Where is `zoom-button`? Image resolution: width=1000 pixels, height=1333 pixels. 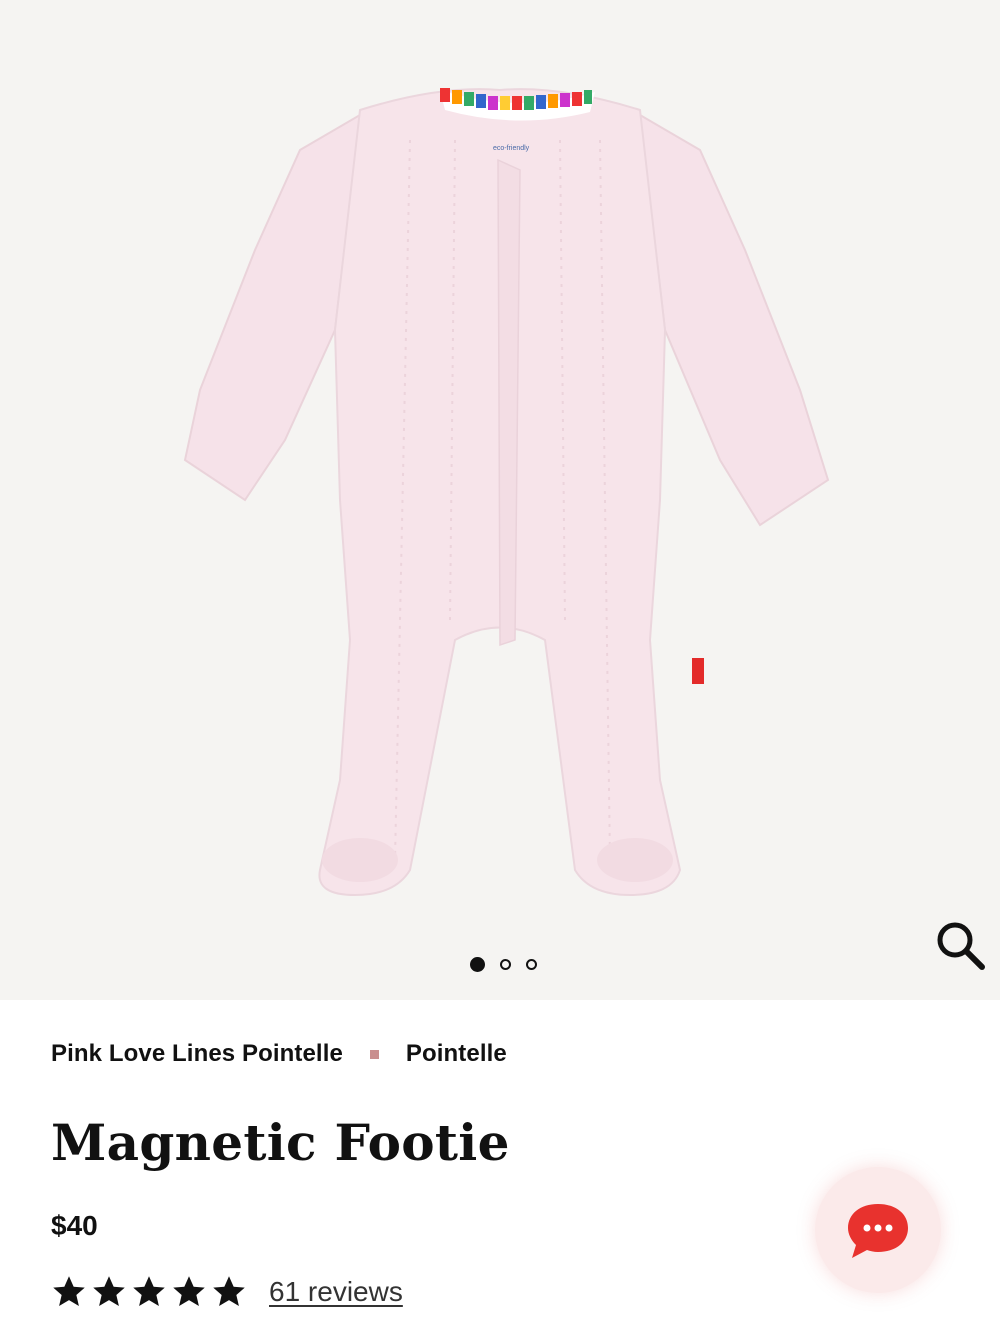
zoom-button is located at coordinates (960, 945).